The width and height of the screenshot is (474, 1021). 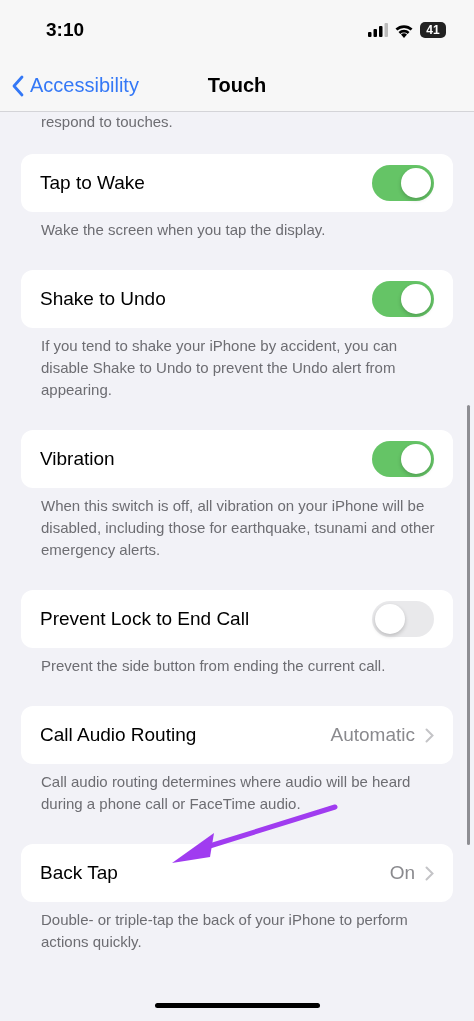 I want to click on footer-text: respond to touches., so click(x=107, y=122).